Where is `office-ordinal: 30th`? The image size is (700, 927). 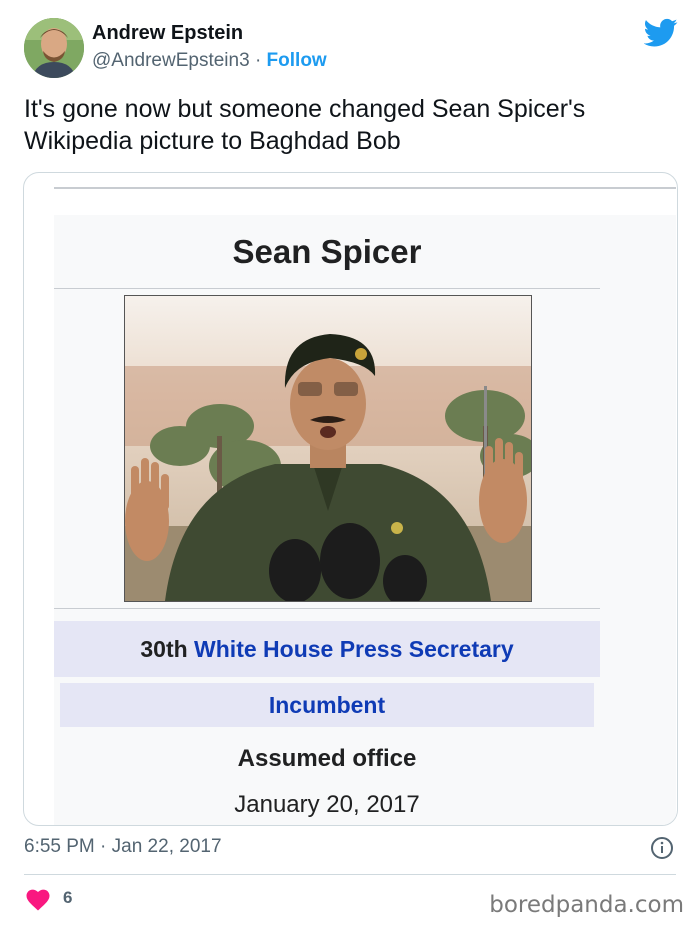
office-ordinal: 30th is located at coordinates (164, 649).